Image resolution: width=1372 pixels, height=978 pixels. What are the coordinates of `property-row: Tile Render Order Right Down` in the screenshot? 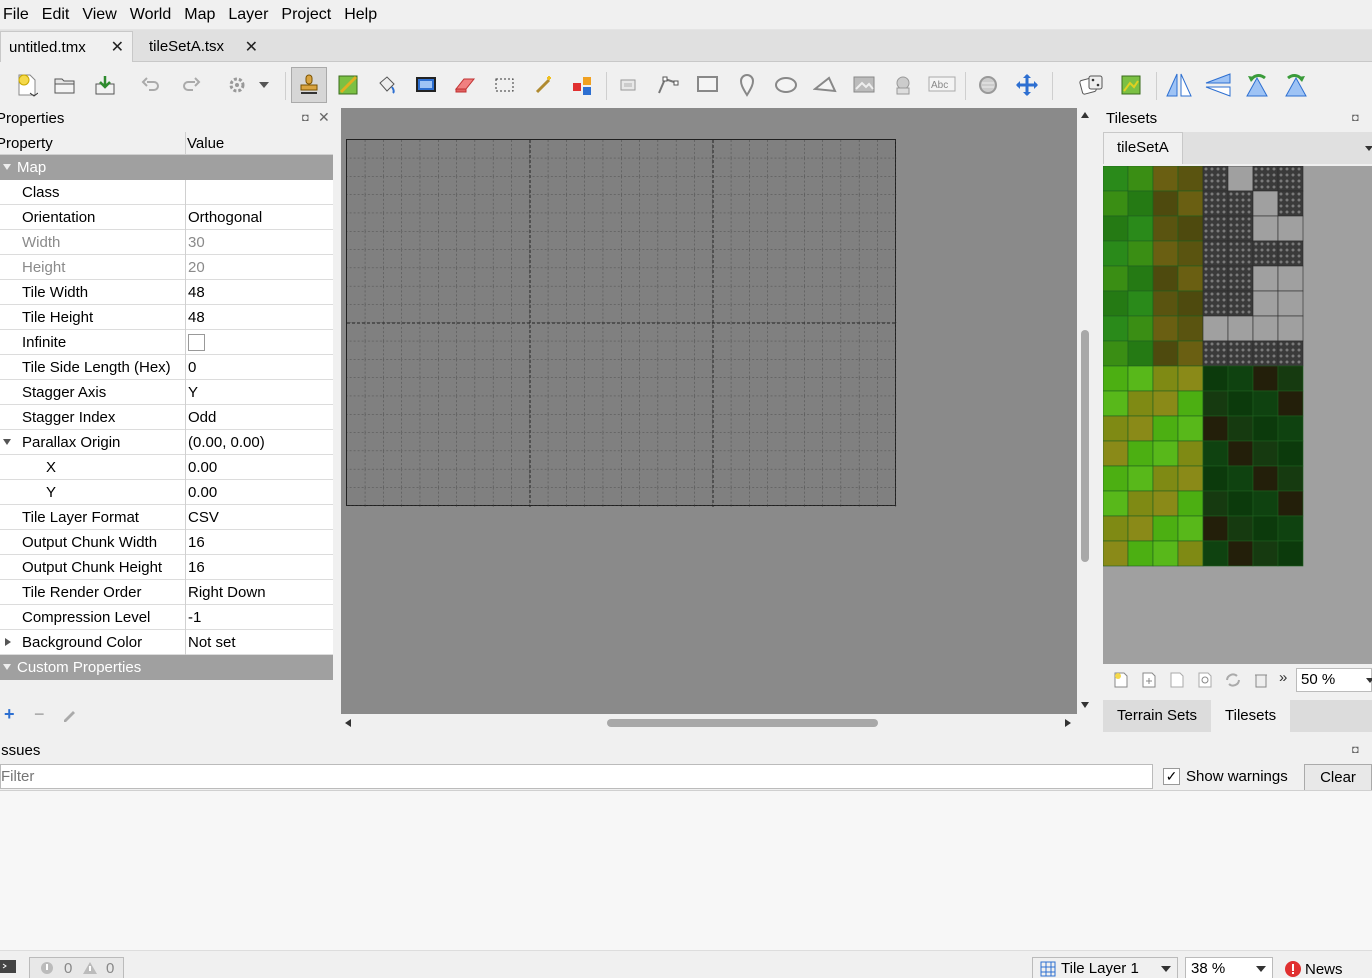 It's located at (166, 592).